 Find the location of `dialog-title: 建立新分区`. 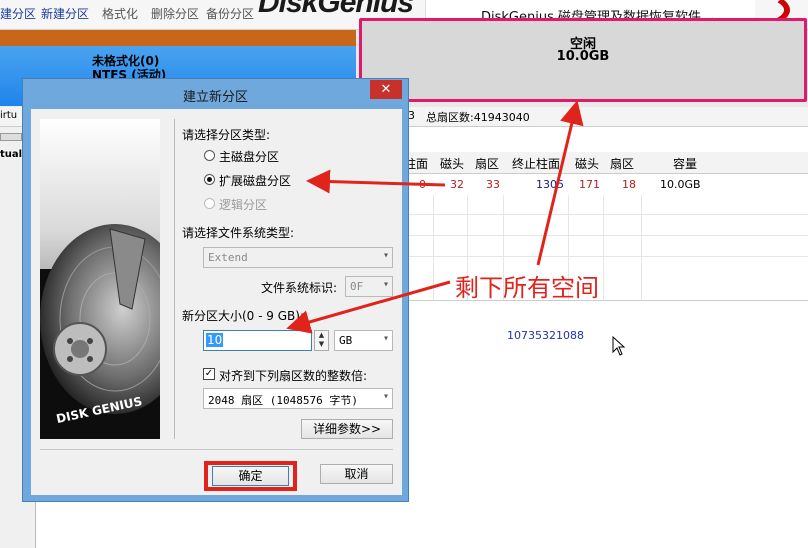

dialog-title: 建立新分区 is located at coordinates (215, 97).